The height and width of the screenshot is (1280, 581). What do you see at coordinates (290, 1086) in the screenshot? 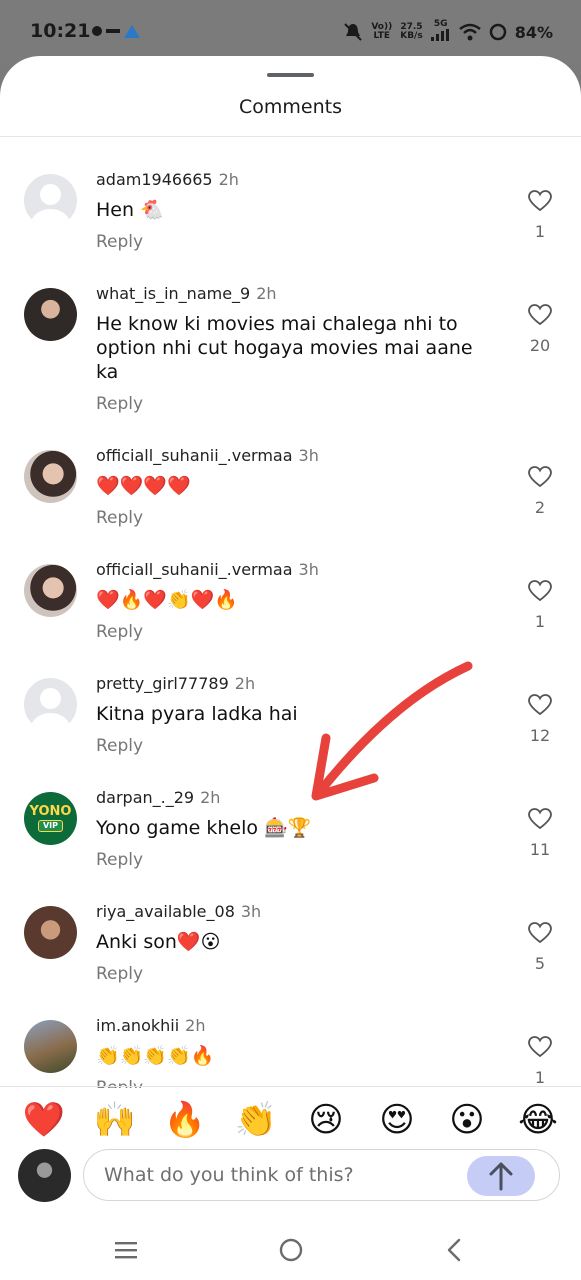
I see `divider` at bounding box center [290, 1086].